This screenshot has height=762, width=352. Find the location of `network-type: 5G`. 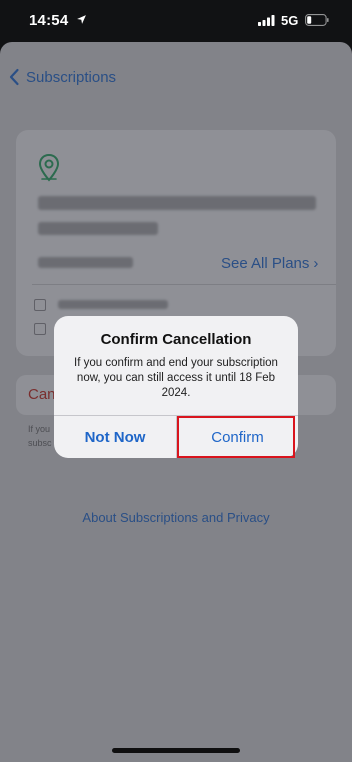

network-type: 5G is located at coordinates (290, 20).